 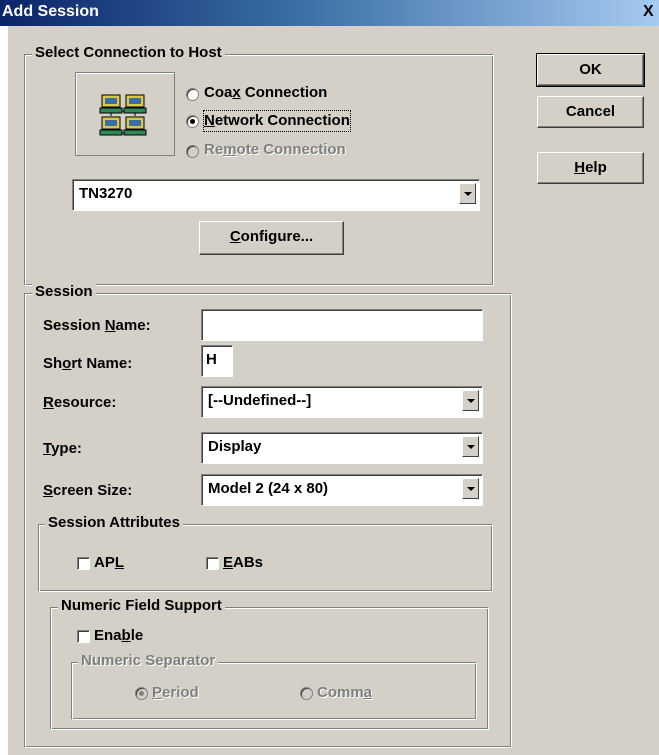 I want to click on period-radio, so click(x=141, y=693).